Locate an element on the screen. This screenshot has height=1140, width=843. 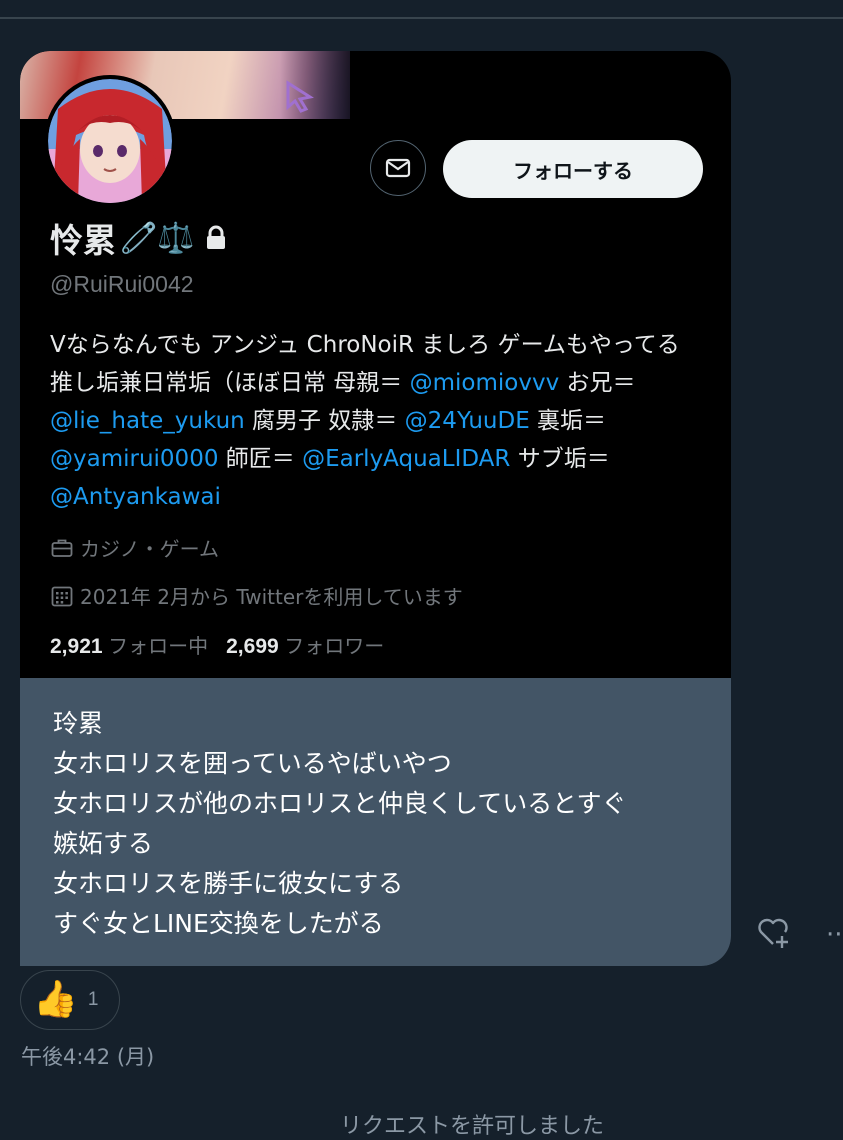
envelope-icon is located at coordinates (398, 168).